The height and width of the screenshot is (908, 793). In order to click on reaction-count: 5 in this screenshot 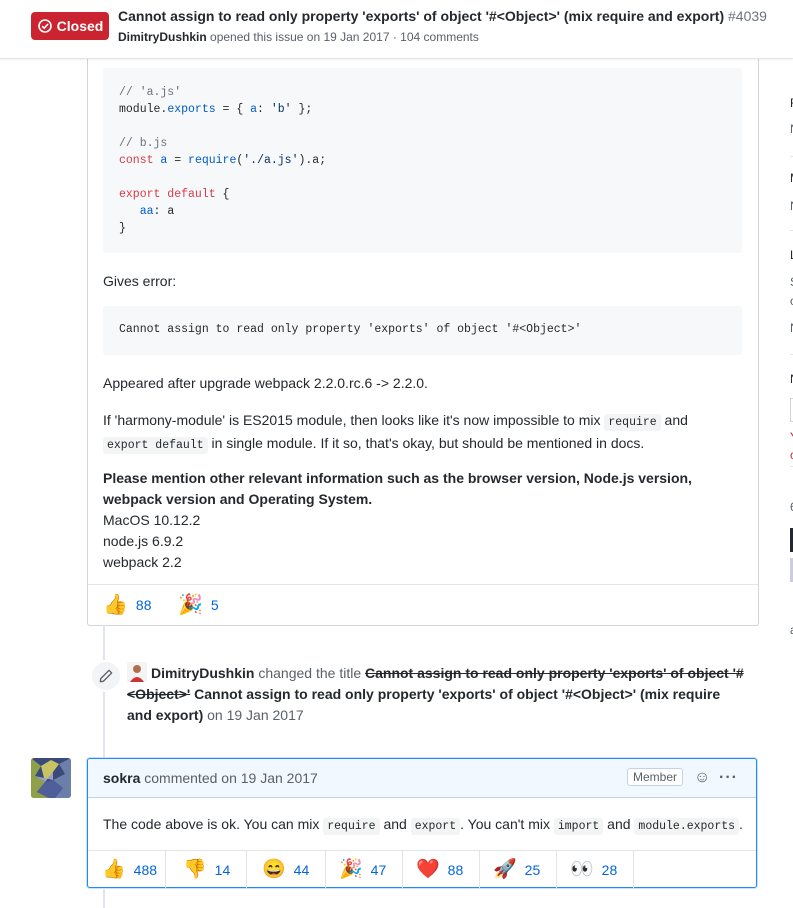, I will do `click(214, 605)`.